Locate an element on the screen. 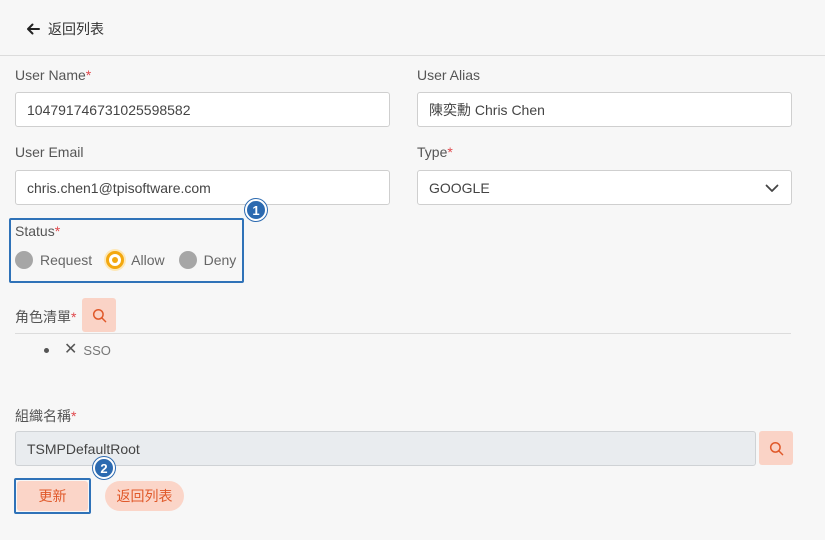 The image size is (825, 540). user-alias-label: User Alias is located at coordinates (449, 75).